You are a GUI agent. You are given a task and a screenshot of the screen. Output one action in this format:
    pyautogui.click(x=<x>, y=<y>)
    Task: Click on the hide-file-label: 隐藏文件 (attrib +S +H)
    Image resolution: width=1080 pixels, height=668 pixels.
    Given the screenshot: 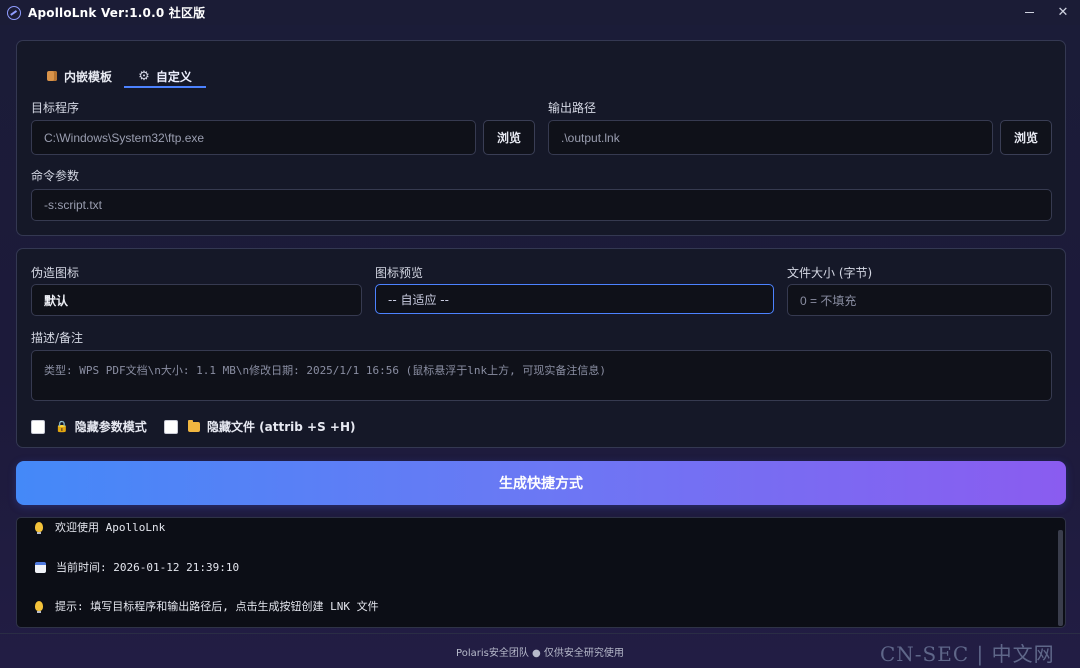 What is the action you would take?
    pyautogui.click(x=281, y=427)
    